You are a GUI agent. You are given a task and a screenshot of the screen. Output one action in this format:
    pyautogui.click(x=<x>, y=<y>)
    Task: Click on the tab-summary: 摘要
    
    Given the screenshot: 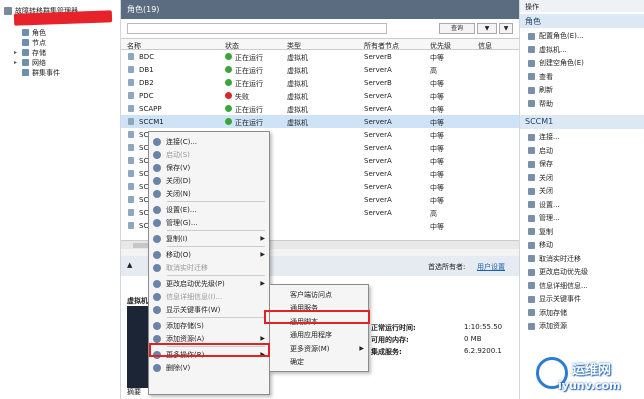 What is the action you would take?
    pyautogui.click(x=134, y=392)
    